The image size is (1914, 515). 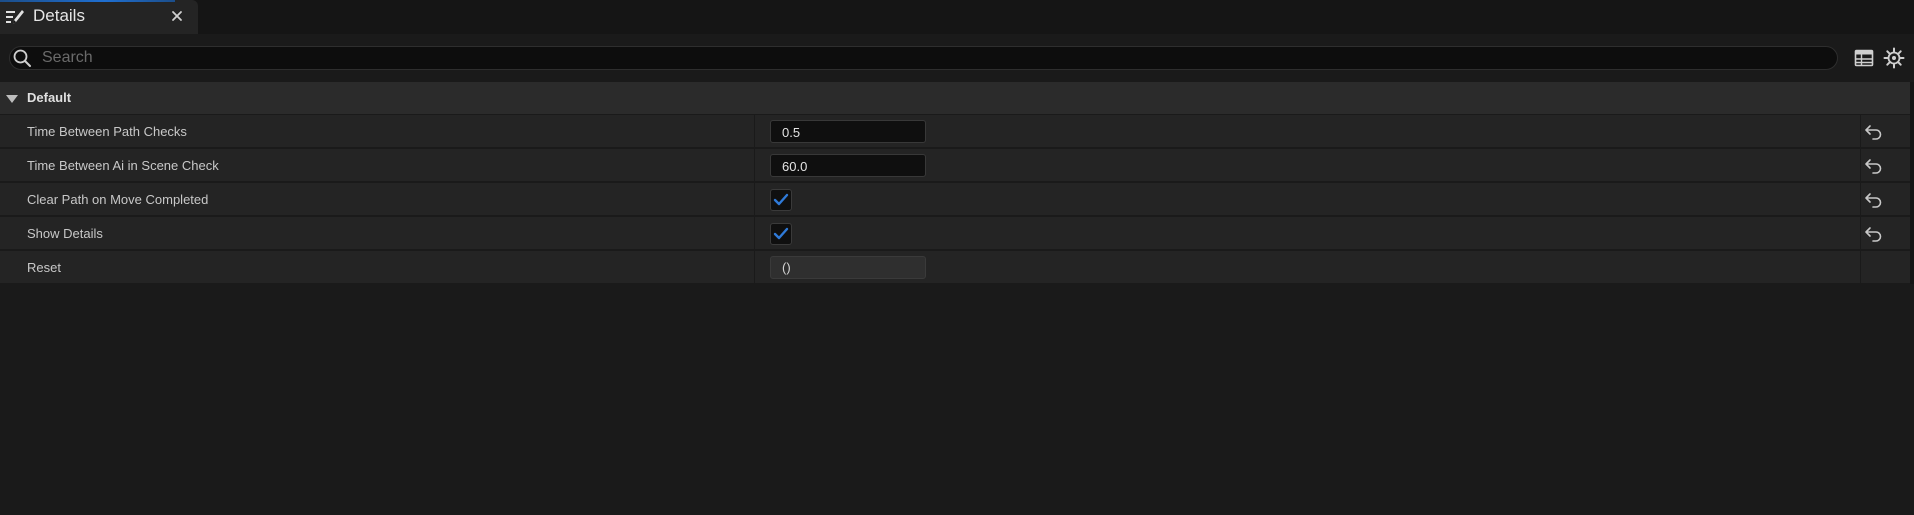 What do you see at coordinates (848, 131) in the screenshot?
I see `time-between-path-checks-input: 0.5` at bounding box center [848, 131].